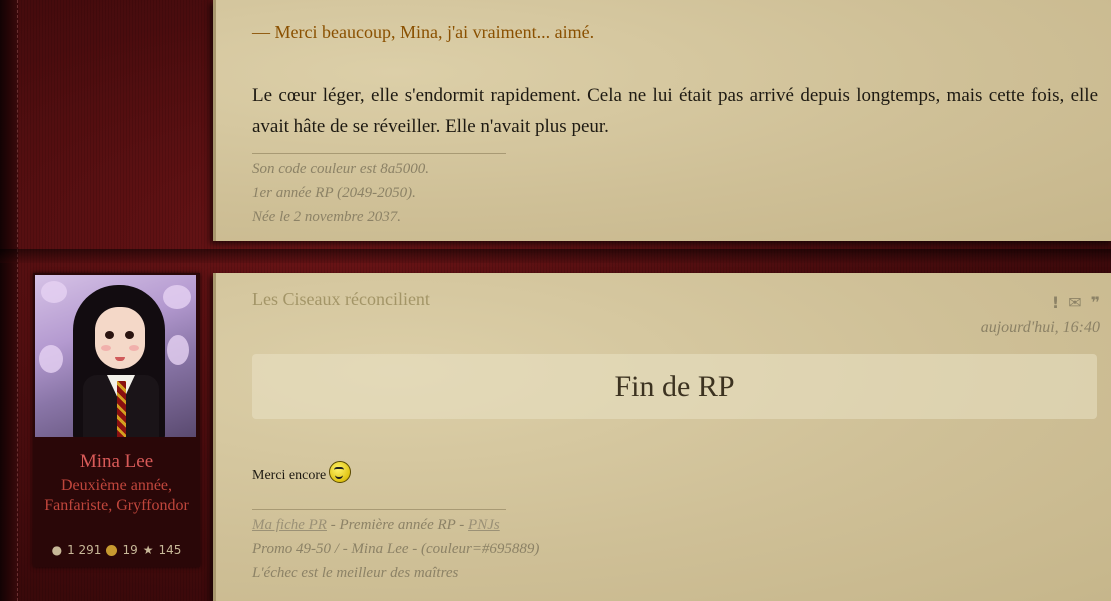 The image size is (1111, 601). I want to click on profile-stats: ● 1 291 19 ★ 145, so click(116, 550).